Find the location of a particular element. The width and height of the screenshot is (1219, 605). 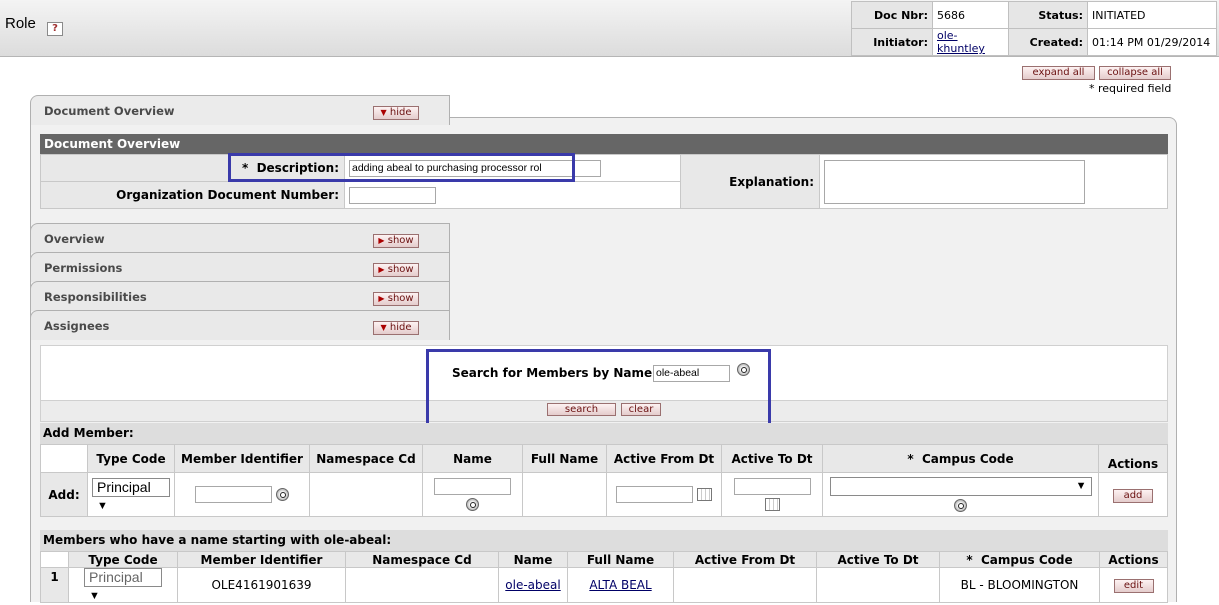

member-campus-cell: BL - BLOOMINGTON is located at coordinates (1019, 585).